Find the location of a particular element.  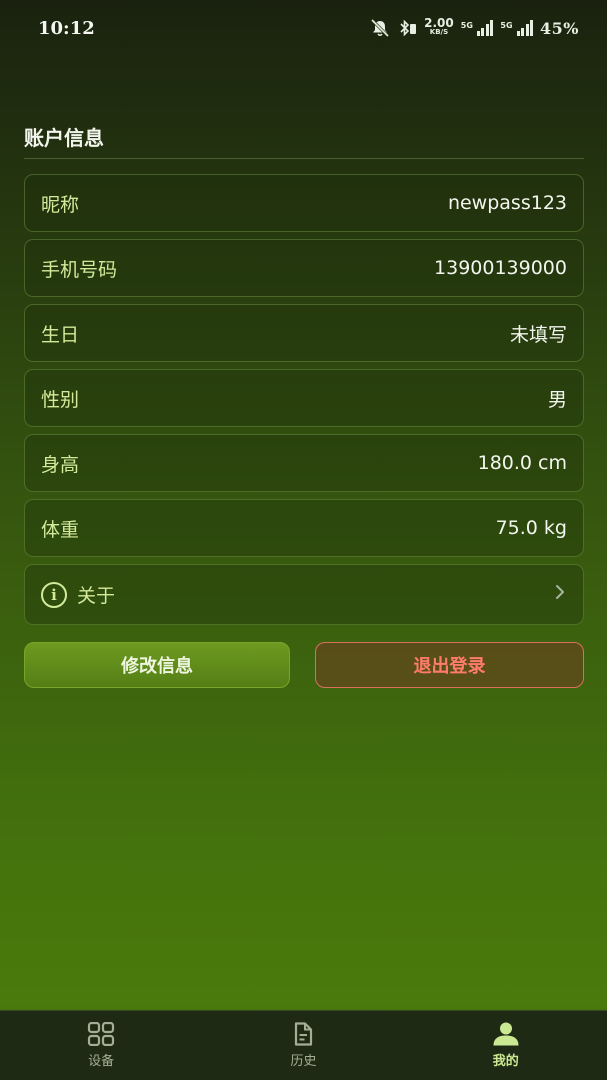

row-label: 手机号码 is located at coordinates (79, 269).